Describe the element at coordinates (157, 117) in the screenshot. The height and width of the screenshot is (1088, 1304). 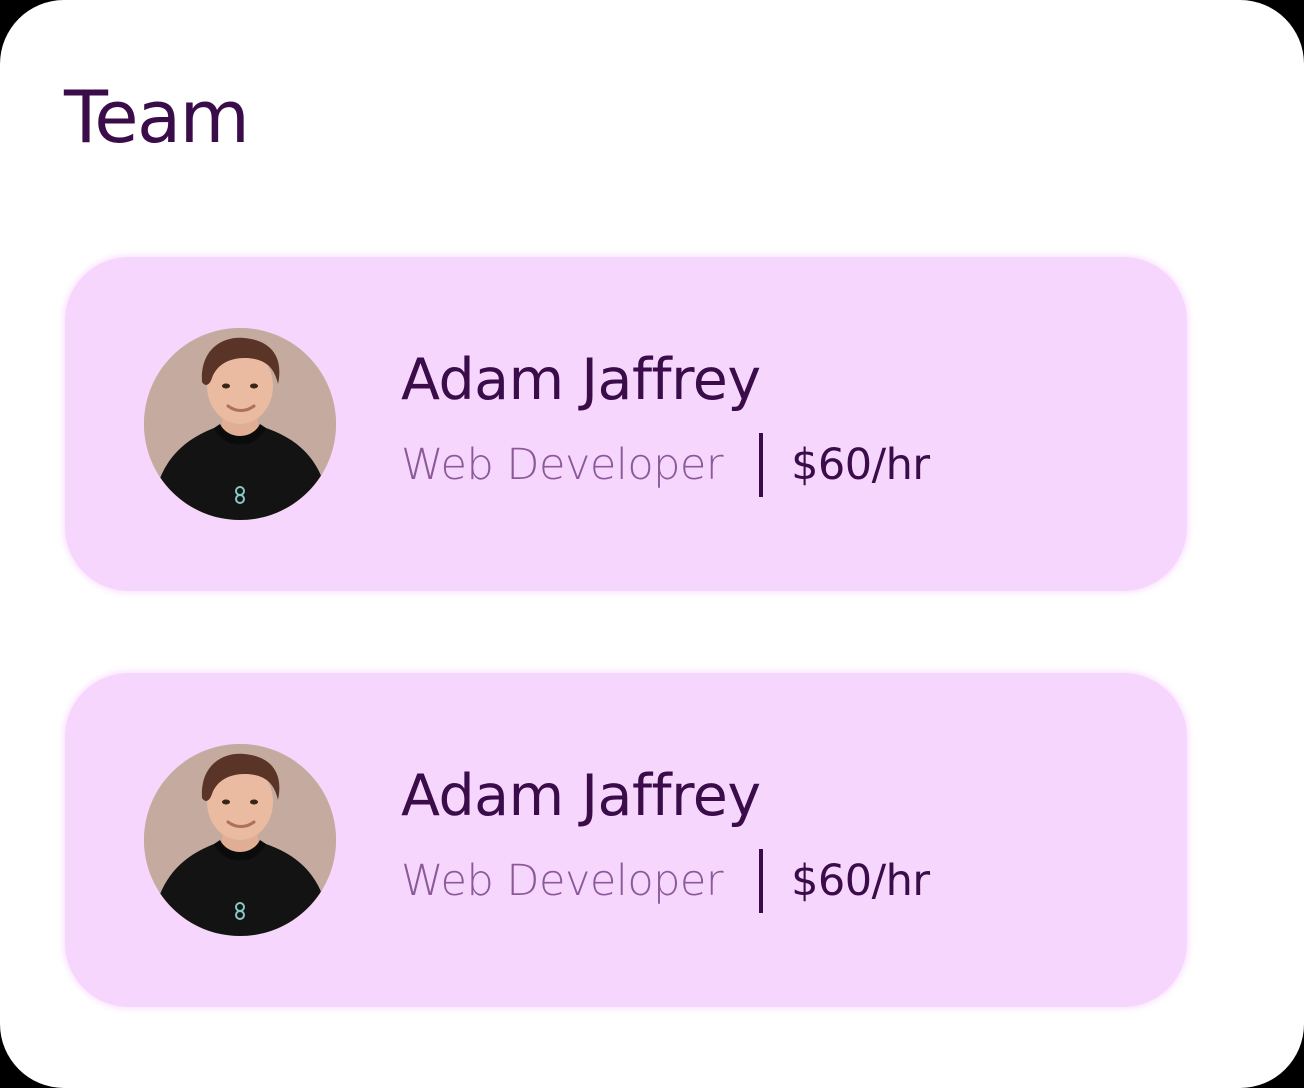
I see `page-title: Team` at that location.